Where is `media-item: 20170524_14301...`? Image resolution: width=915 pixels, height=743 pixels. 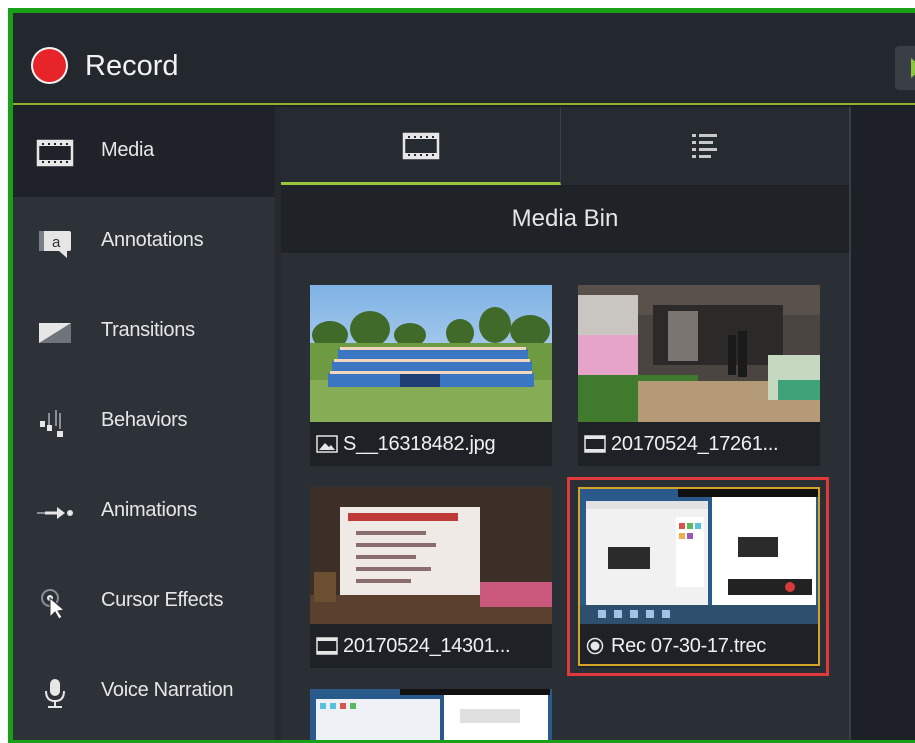 media-item: 20170524_14301... is located at coordinates (431, 577).